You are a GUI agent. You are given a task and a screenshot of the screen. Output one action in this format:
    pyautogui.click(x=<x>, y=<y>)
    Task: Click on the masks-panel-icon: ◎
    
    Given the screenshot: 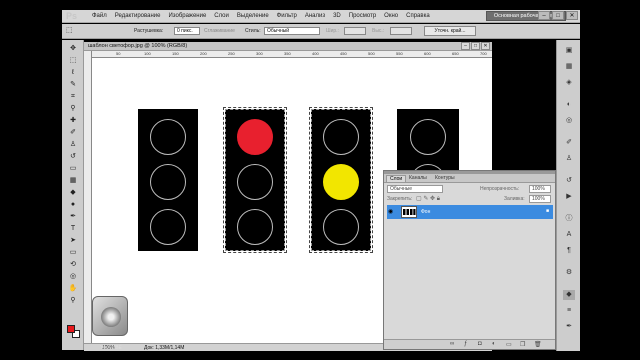 What is the action you would take?
    pyautogui.click(x=569, y=121)
    